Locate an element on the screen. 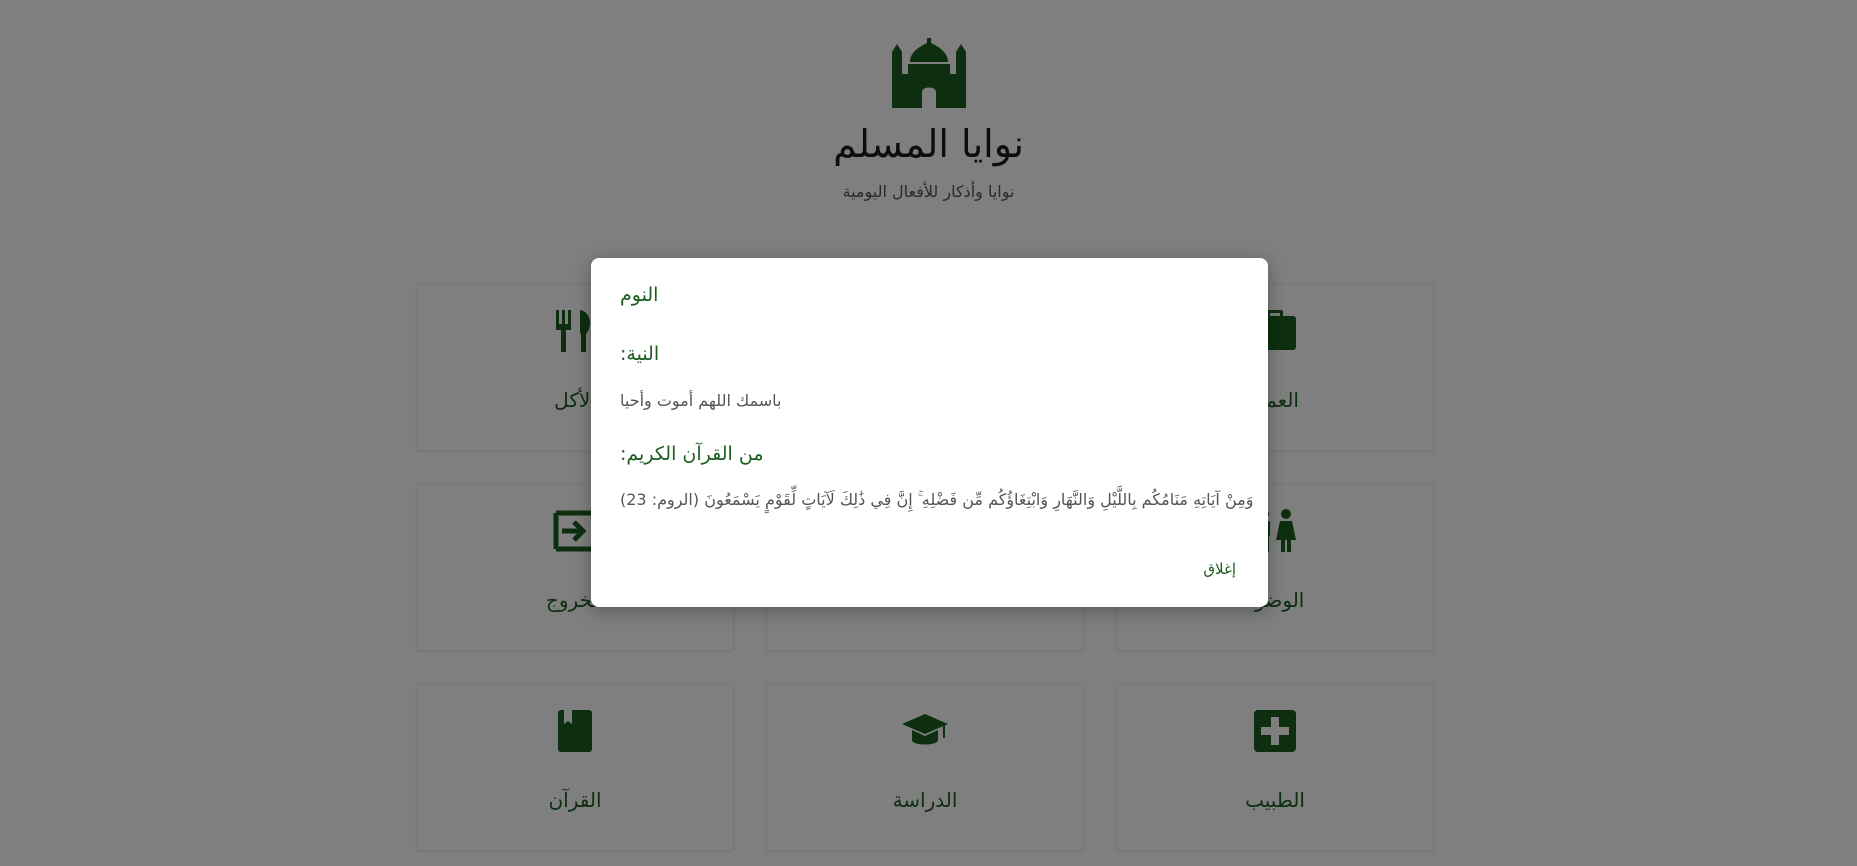 This screenshot has width=1857, height=866. close-button: إغلاق is located at coordinates (1219, 569).